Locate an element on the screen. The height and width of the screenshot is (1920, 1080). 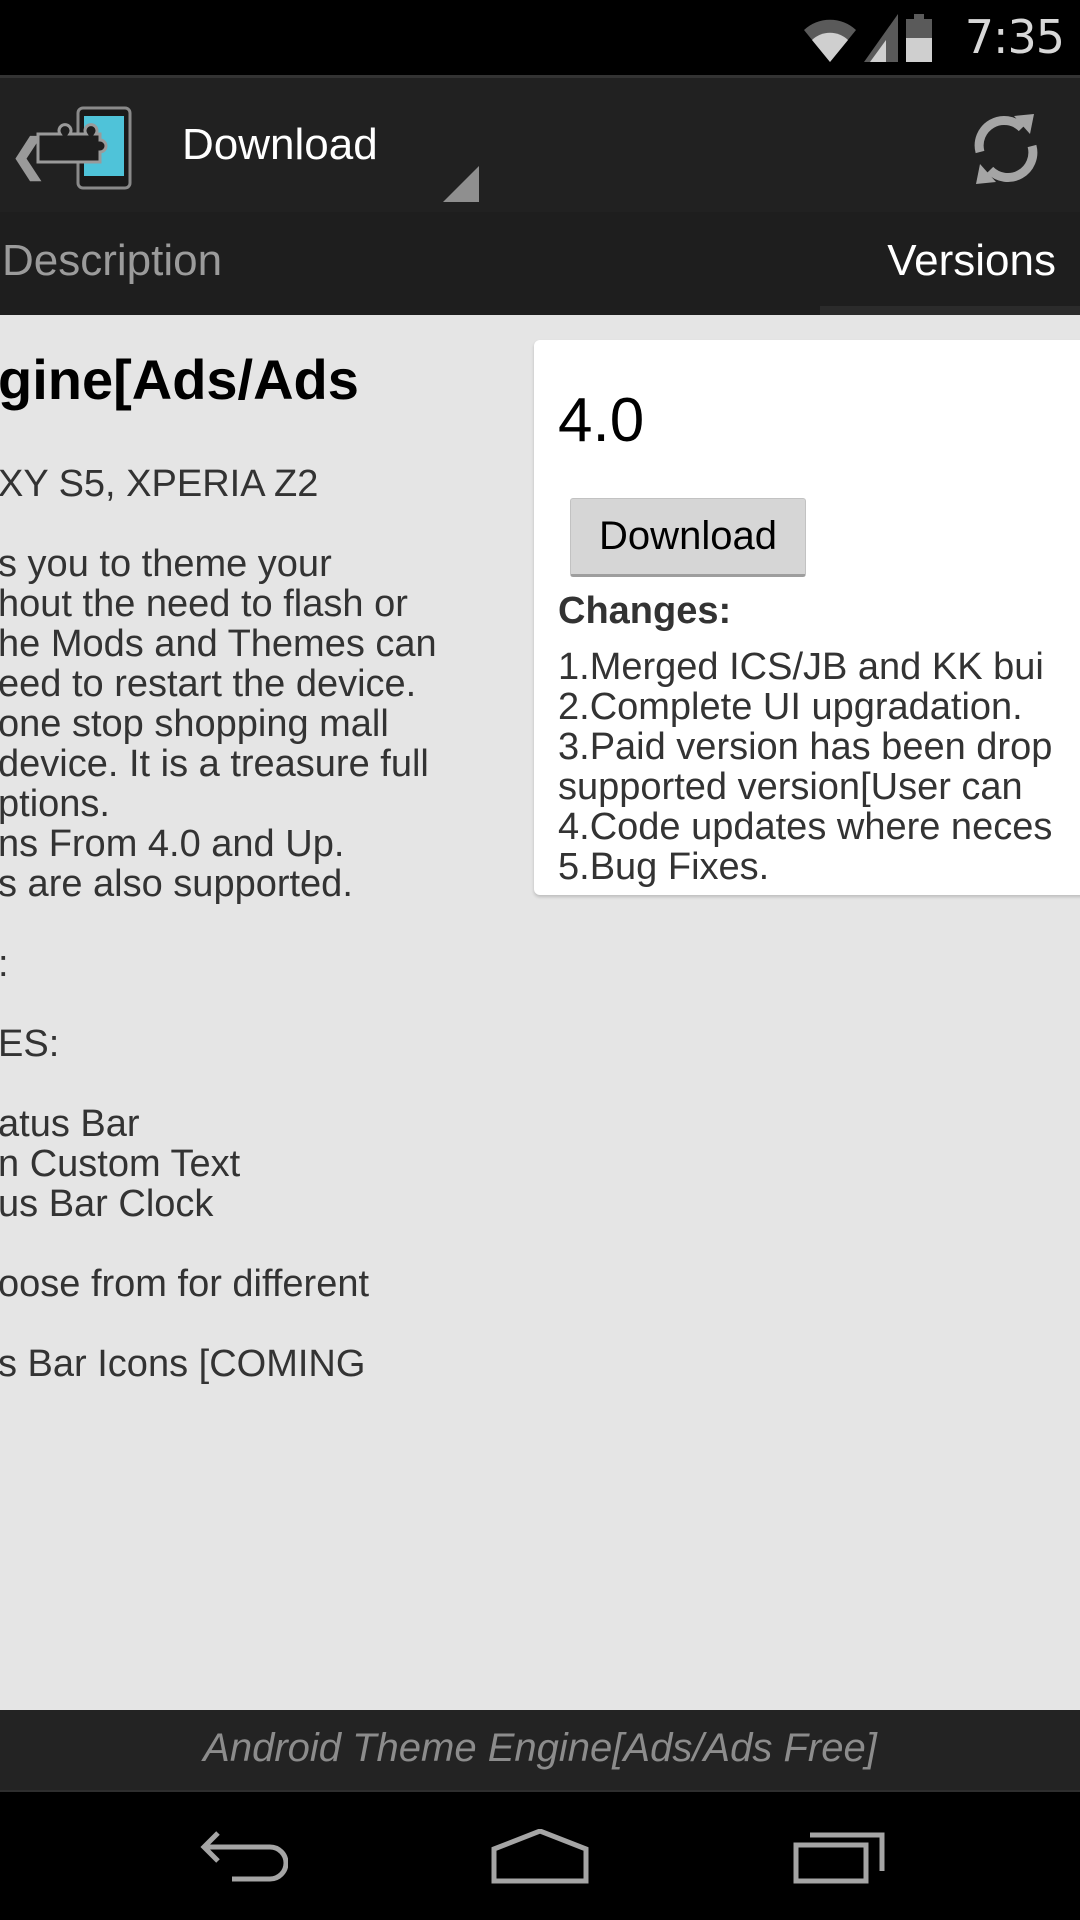
description-line: : is located at coordinates (4, 964).